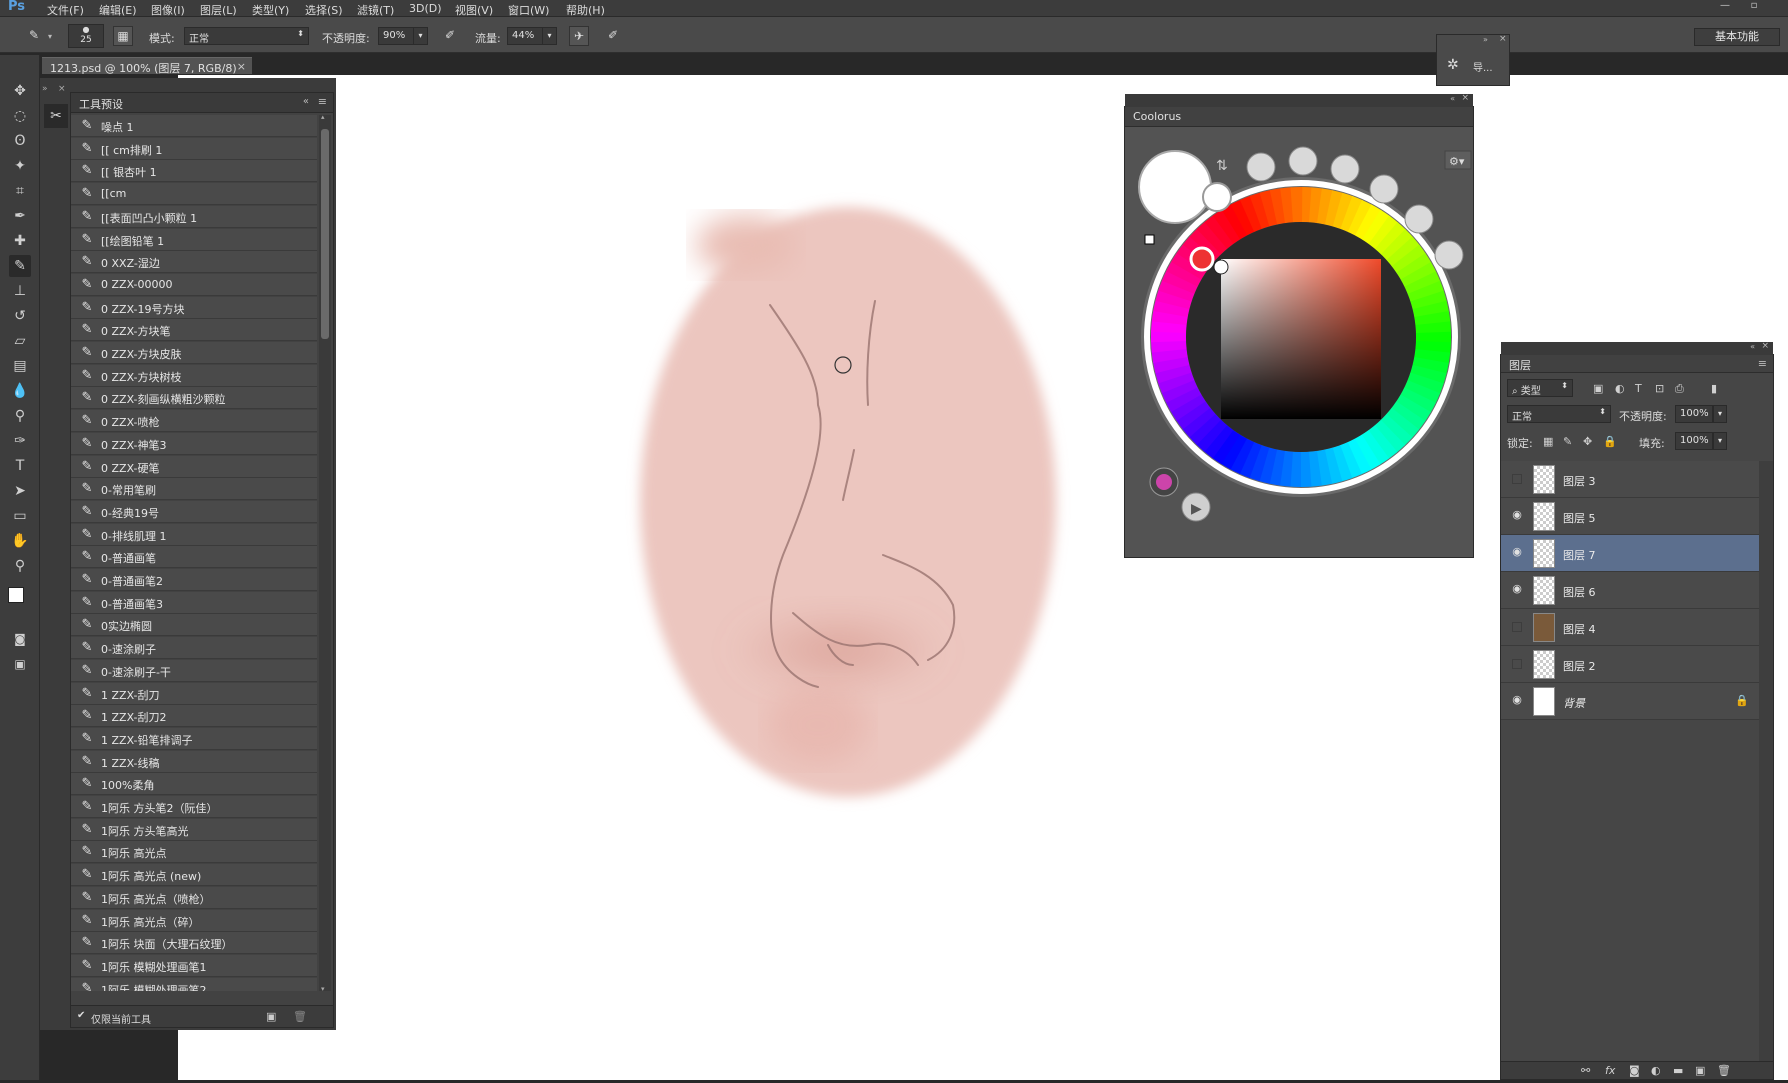  I want to click on brush-size-picker: ● 25, so click(86, 36).